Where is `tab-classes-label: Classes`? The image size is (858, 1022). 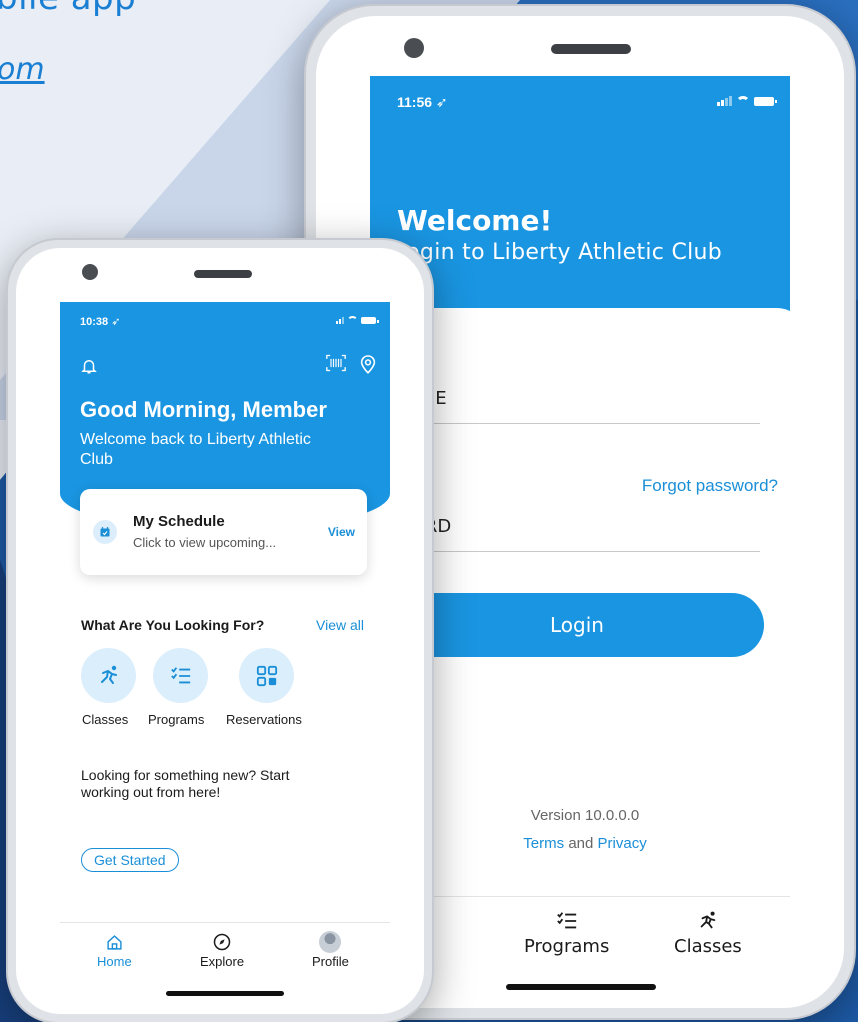 tab-classes-label: Classes is located at coordinates (708, 946).